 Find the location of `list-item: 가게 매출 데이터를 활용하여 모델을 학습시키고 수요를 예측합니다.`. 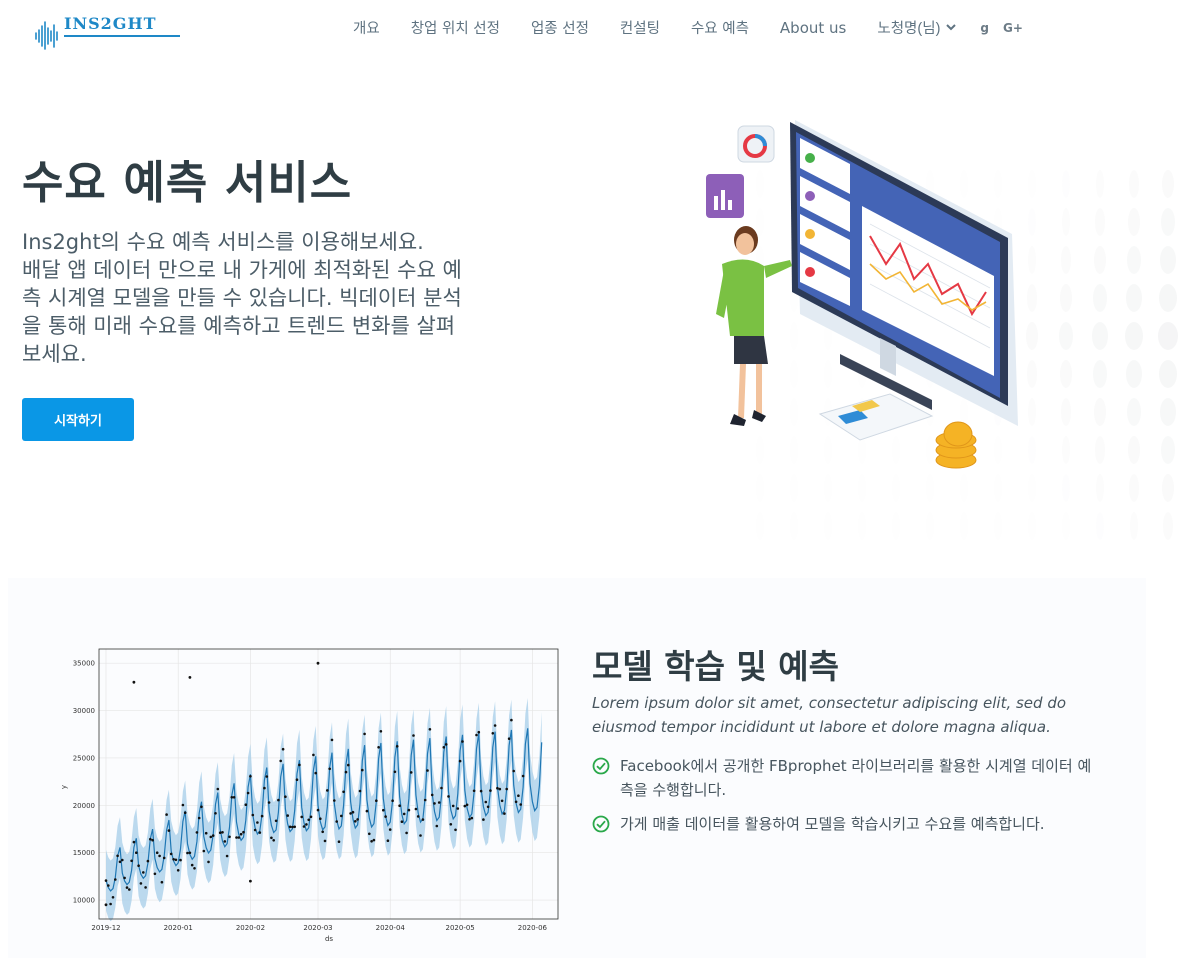

list-item: 가게 매출 데이터를 활용하여 모델을 학습시키고 수요를 예측합니다. is located at coordinates (842, 824).